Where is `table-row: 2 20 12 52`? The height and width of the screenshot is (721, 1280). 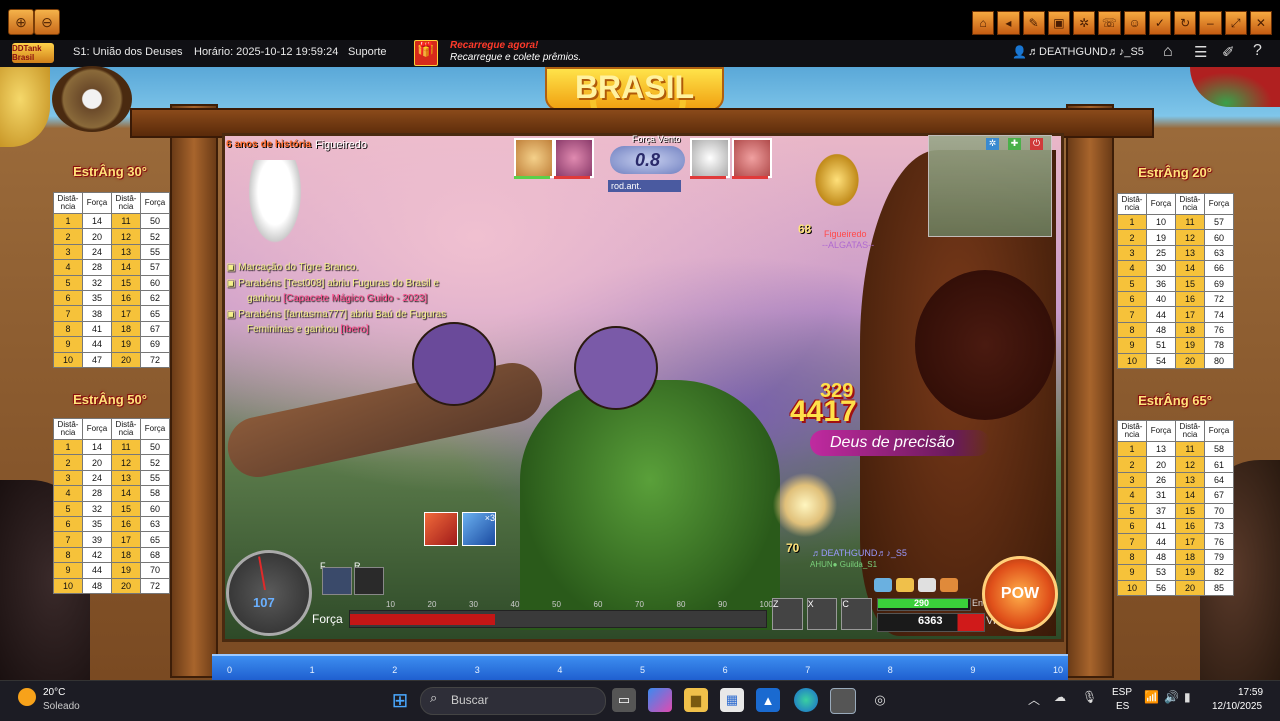
table-row: 2 20 12 52 is located at coordinates (111, 236).